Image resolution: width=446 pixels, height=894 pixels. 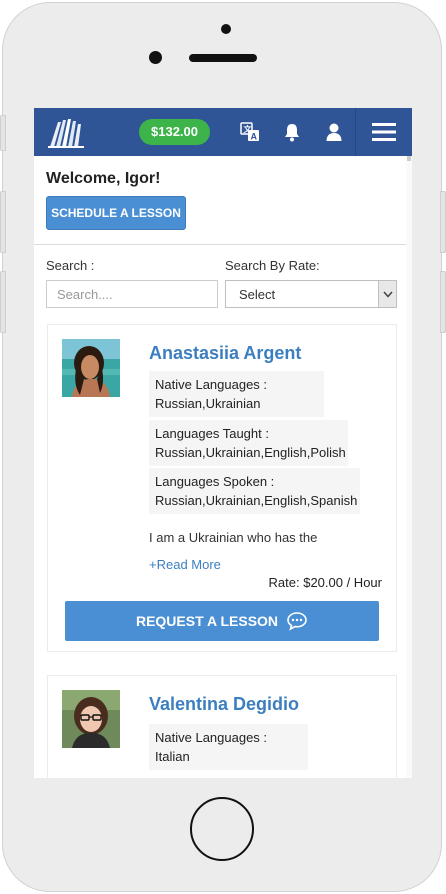 I want to click on tutor-bio: I am a Ukrainian who has the, so click(x=233, y=537).